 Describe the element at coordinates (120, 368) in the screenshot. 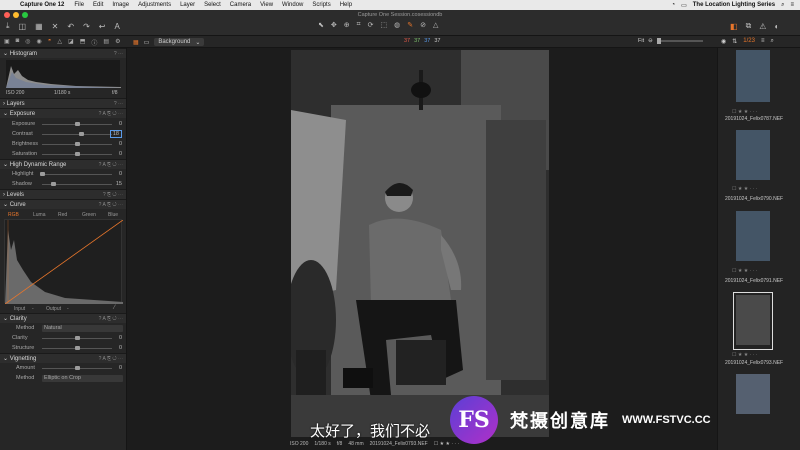

I see `vignetting-amount-value: 0` at that location.